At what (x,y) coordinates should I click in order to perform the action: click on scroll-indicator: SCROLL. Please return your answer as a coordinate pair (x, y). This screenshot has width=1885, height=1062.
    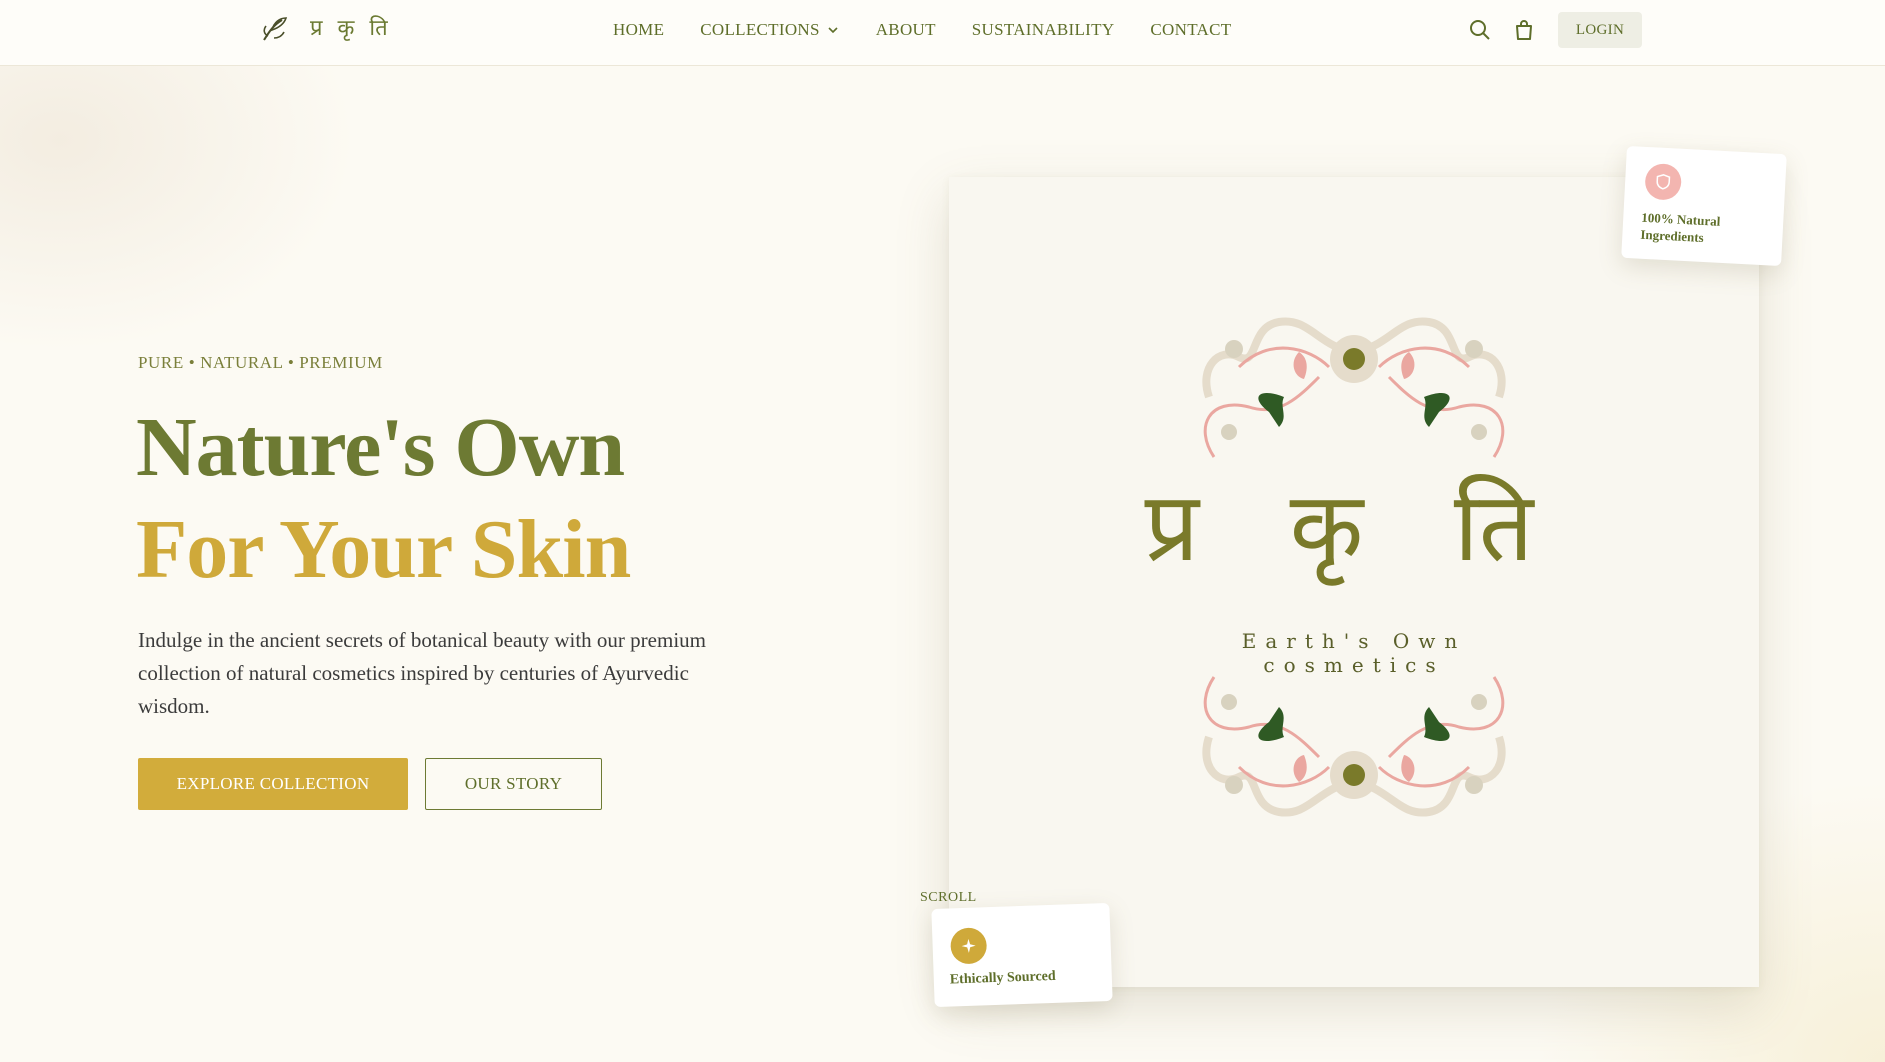
    Looking at the image, I should click on (948, 898).